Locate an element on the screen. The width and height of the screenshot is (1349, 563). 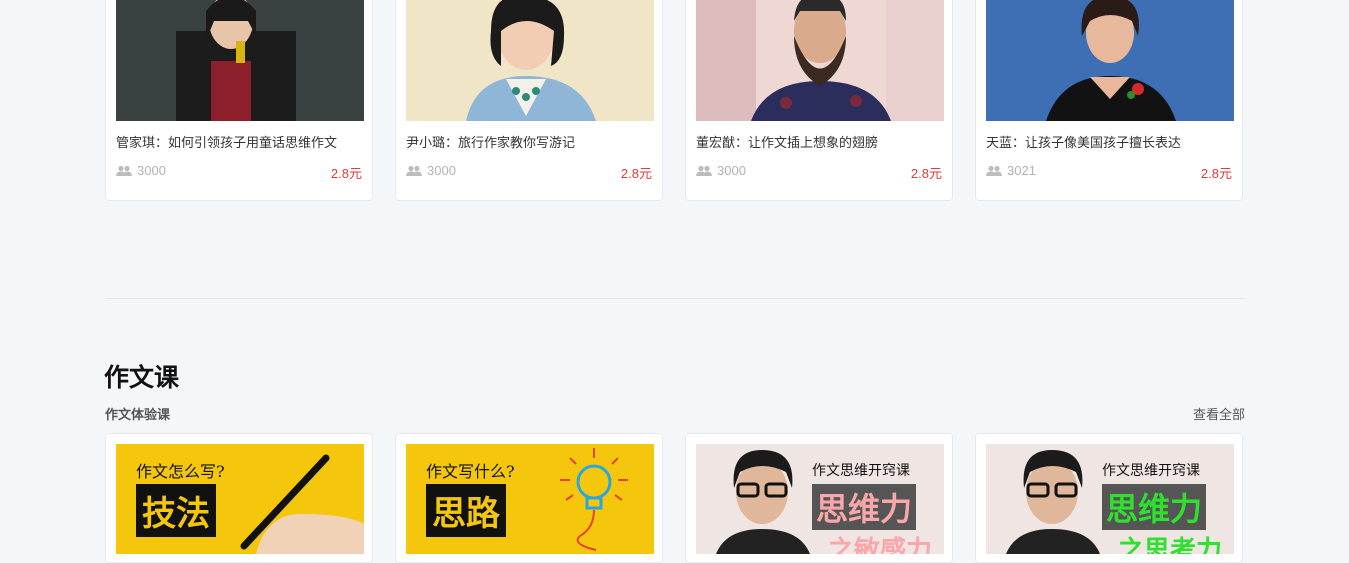
course-card: 管家琪：如何引领孩子用童话思维作文 3000 2.8元 is located at coordinates (239, 100).